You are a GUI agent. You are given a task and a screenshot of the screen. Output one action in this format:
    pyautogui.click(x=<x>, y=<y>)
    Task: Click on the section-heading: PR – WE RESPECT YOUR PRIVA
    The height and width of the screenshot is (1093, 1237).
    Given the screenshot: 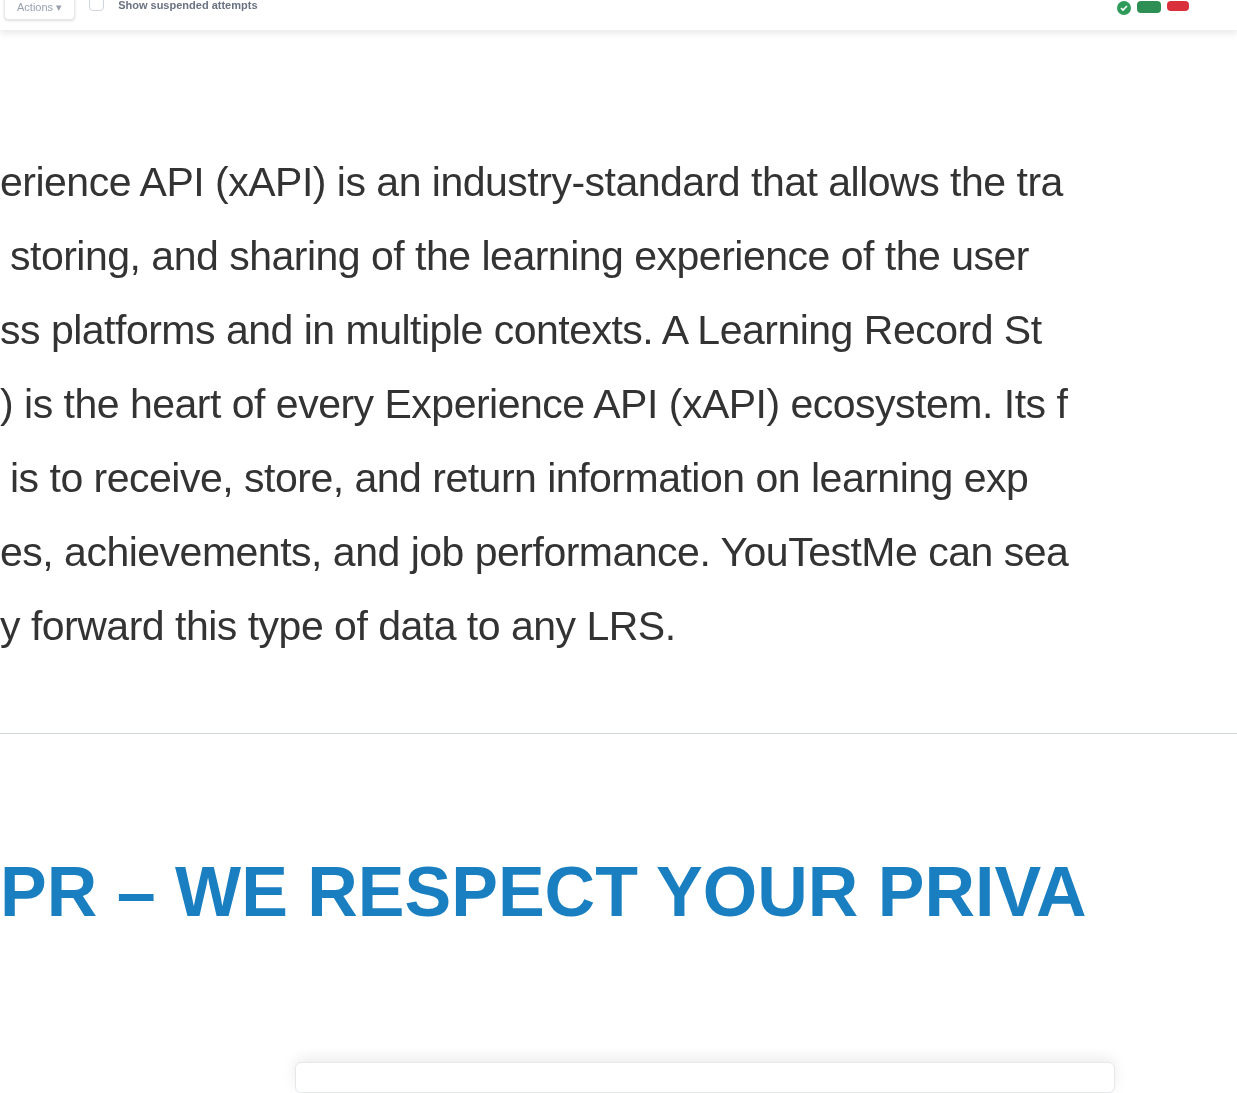 What is the action you would take?
    pyautogui.click(x=544, y=892)
    